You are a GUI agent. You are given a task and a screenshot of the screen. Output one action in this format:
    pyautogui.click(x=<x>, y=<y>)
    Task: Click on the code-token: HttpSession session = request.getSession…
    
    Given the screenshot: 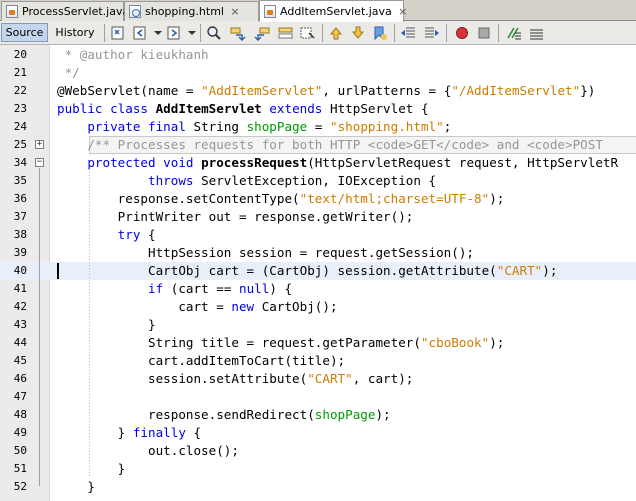 What is the action you would take?
    pyautogui.click(x=266, y=252)
    